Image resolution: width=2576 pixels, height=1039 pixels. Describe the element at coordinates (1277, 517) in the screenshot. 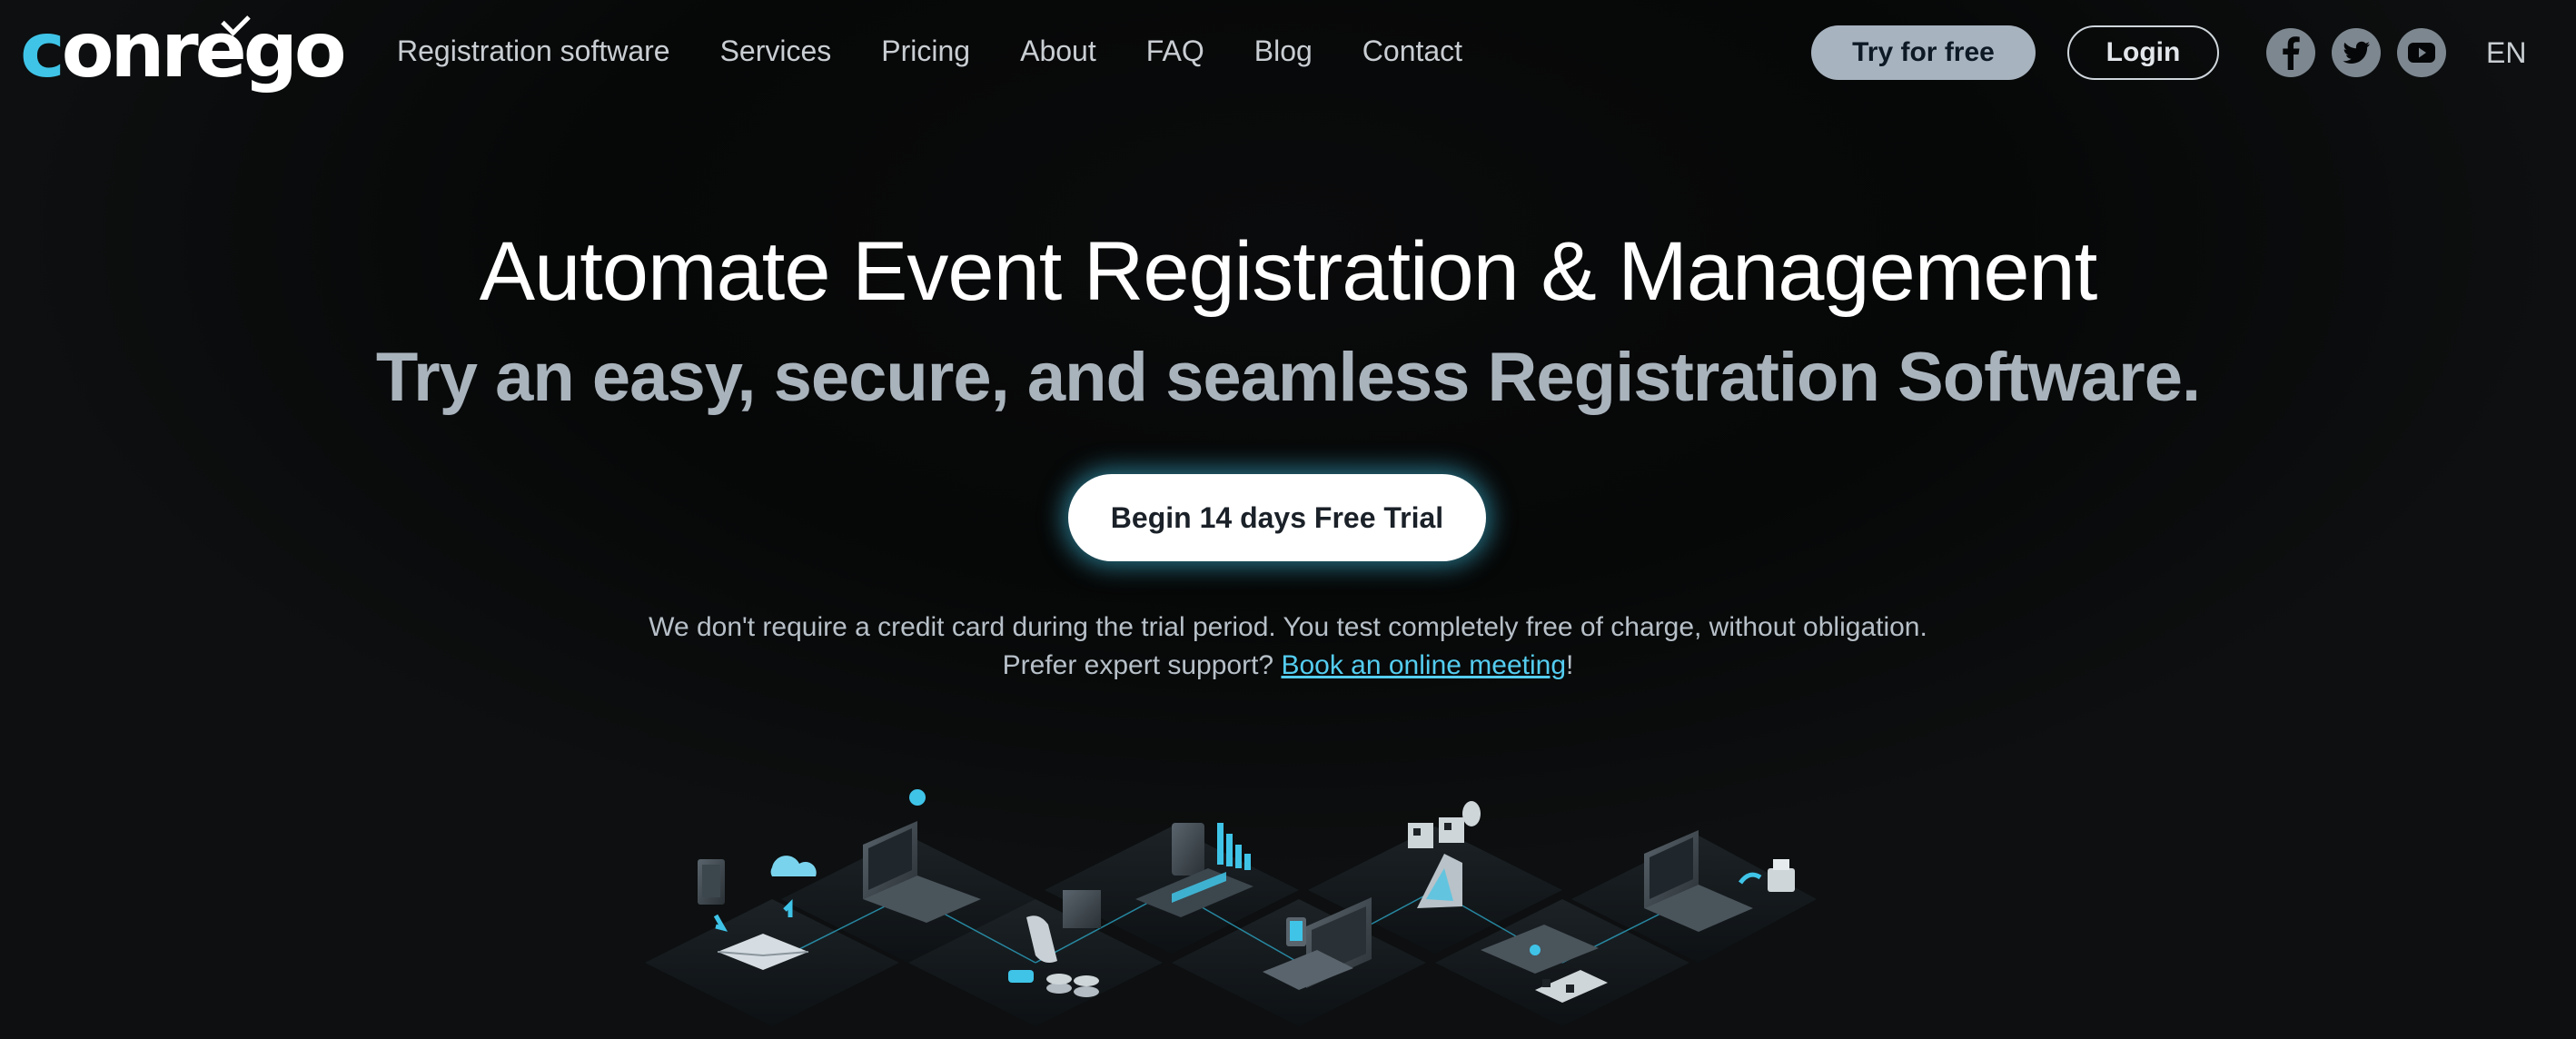

I see `begin-free-trial-button: Begin 14 days Free Trial` at that location.